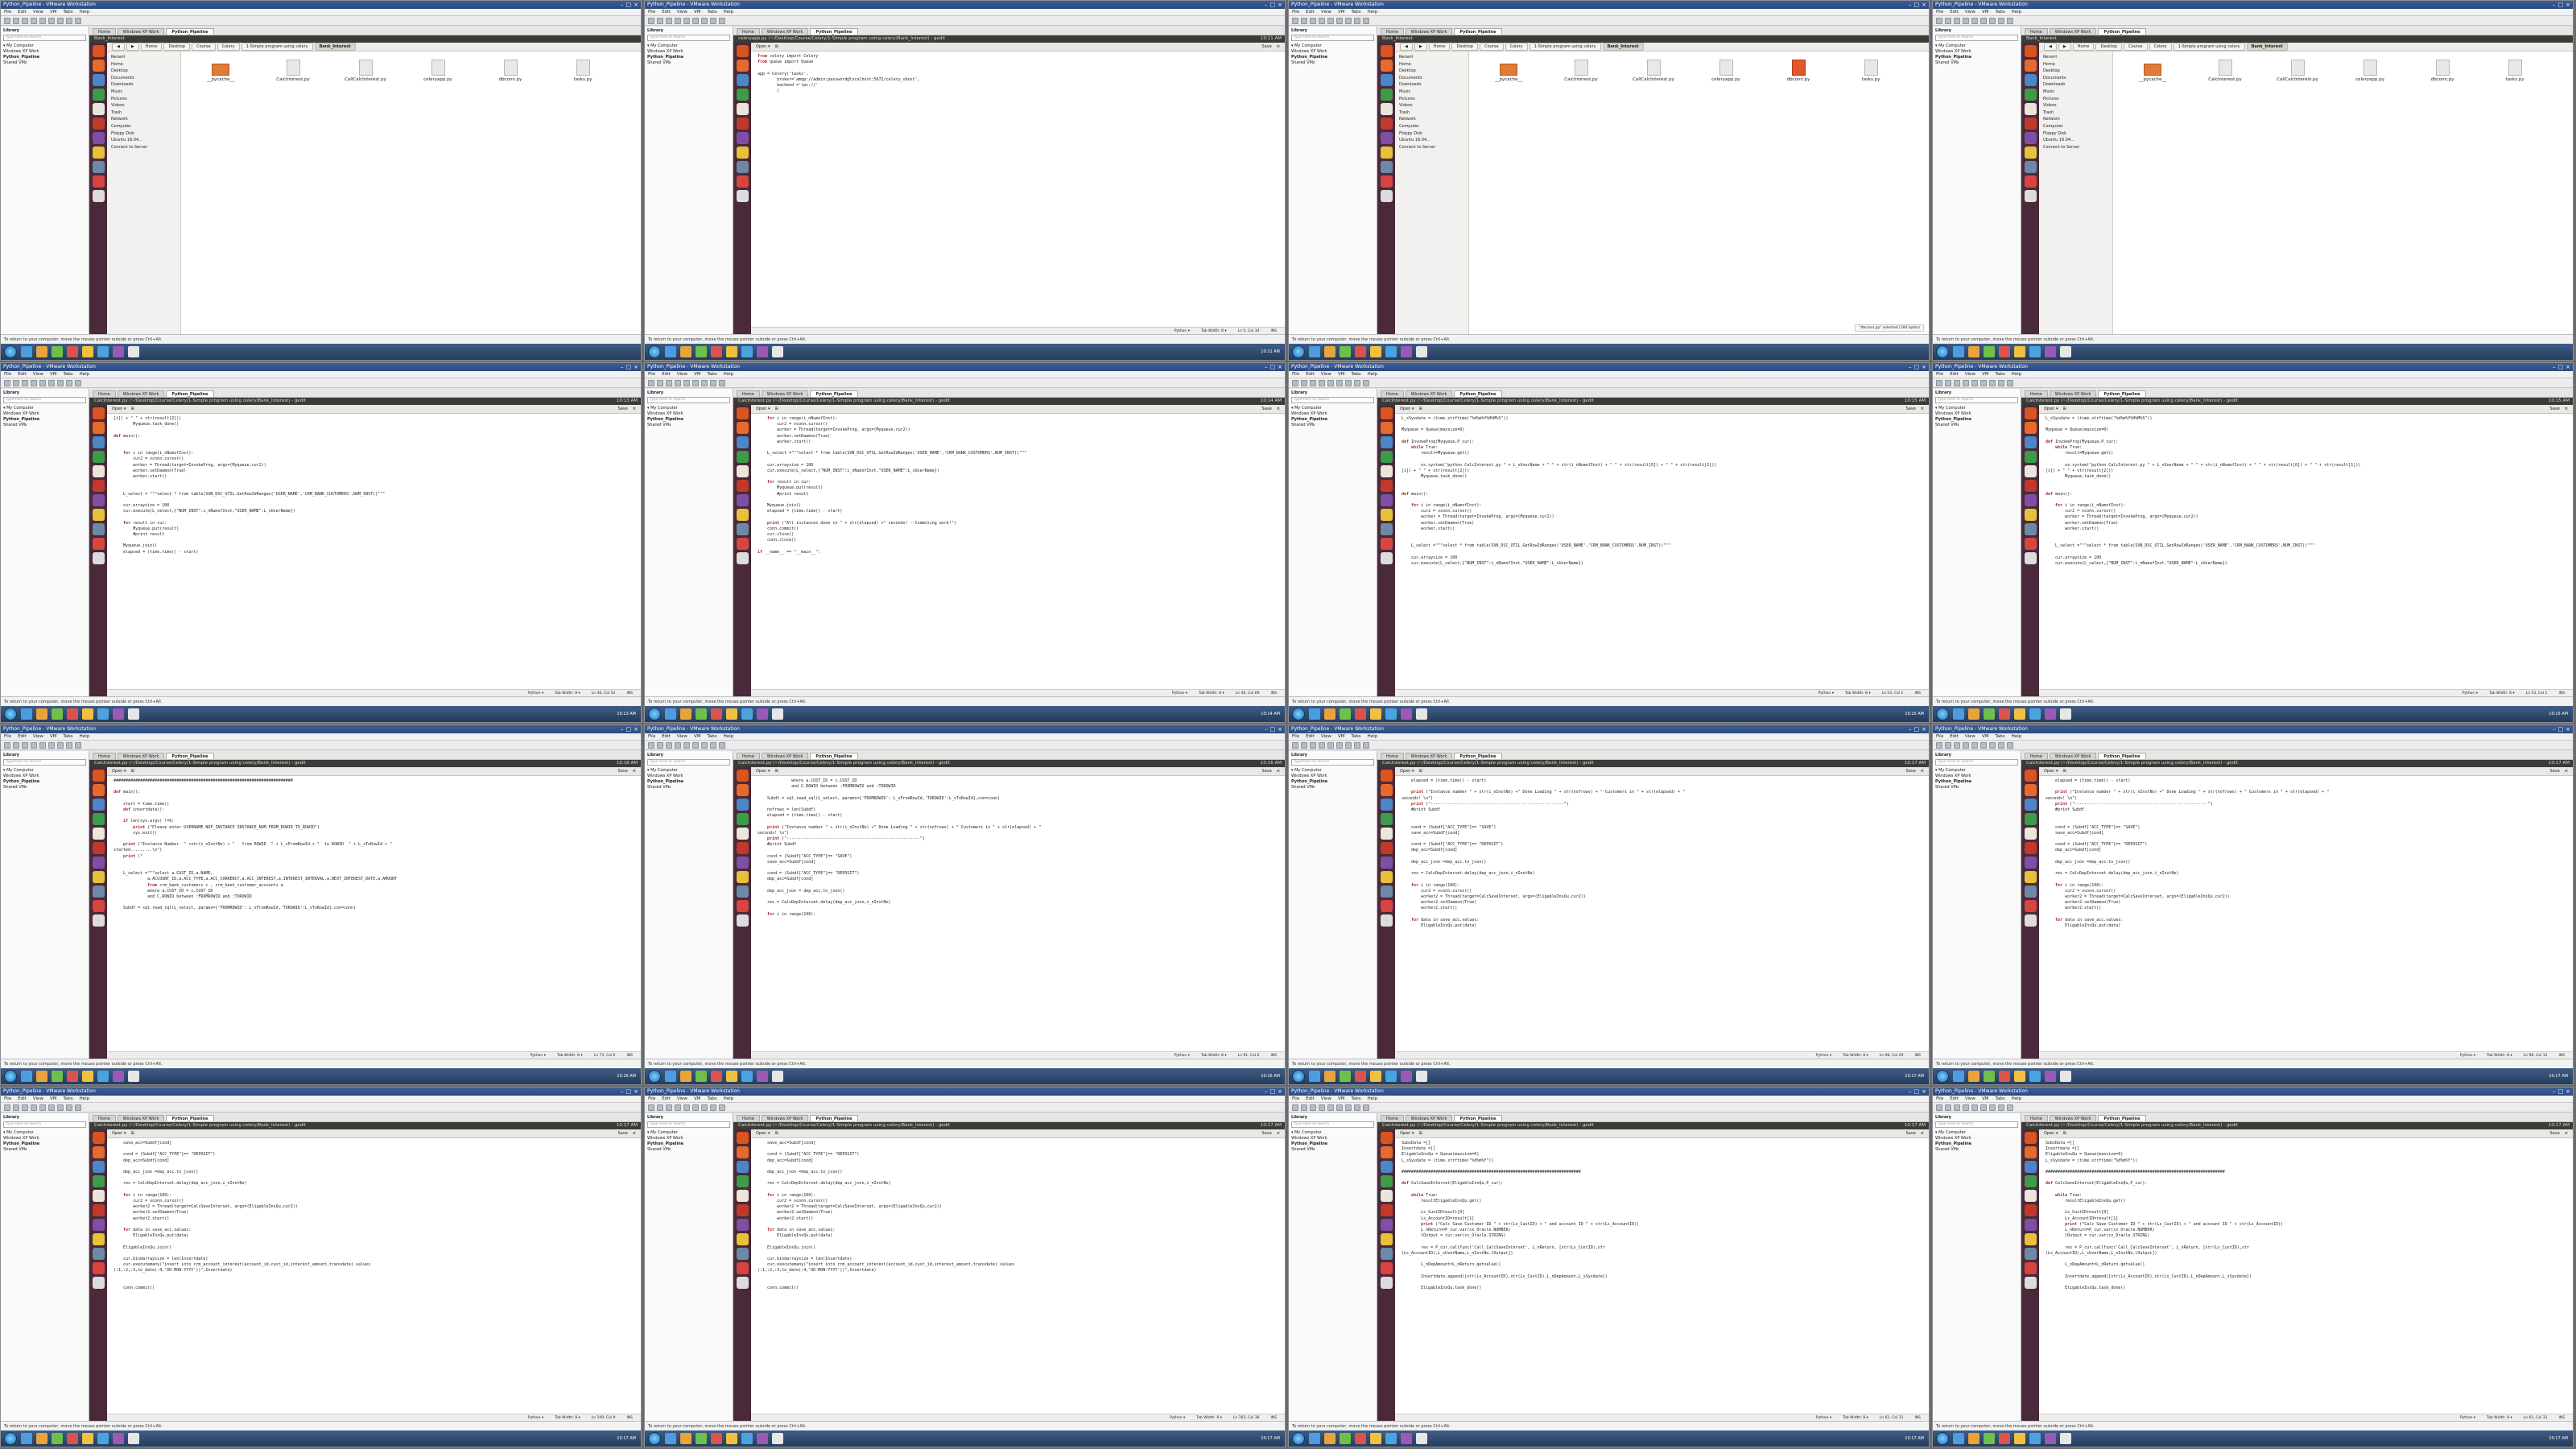 Image resolution: width=2576 pixels, height=1449 pixels. What do you see at coordinates (1420, 771) in the screenshot?
I see `new-tab-icon: ⊞` at bounding box center [1420, 771].